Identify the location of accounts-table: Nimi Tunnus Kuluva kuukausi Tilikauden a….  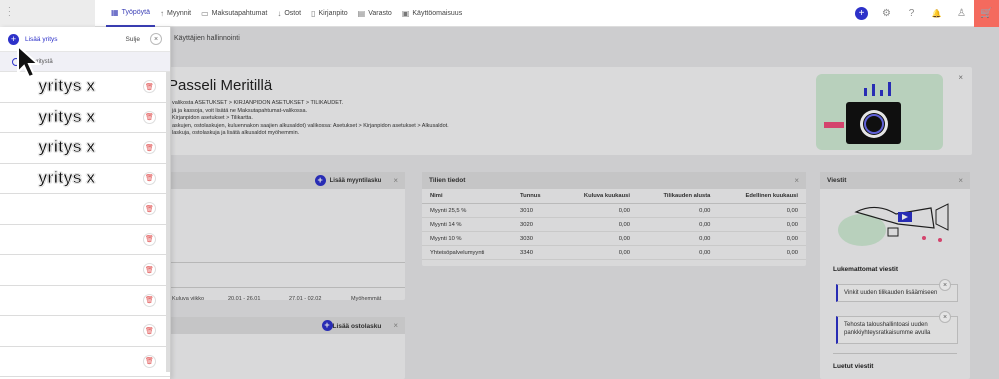
(614, 224).